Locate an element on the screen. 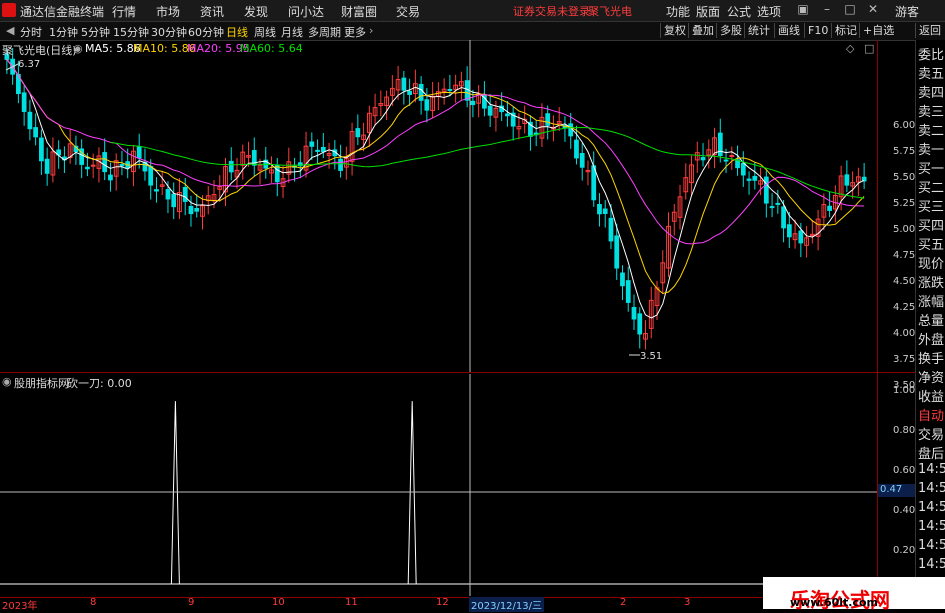 This screenshot has height=613, width=945. main-chart-title: 聚飞光电(日线) is located at coordinates (39, 50).